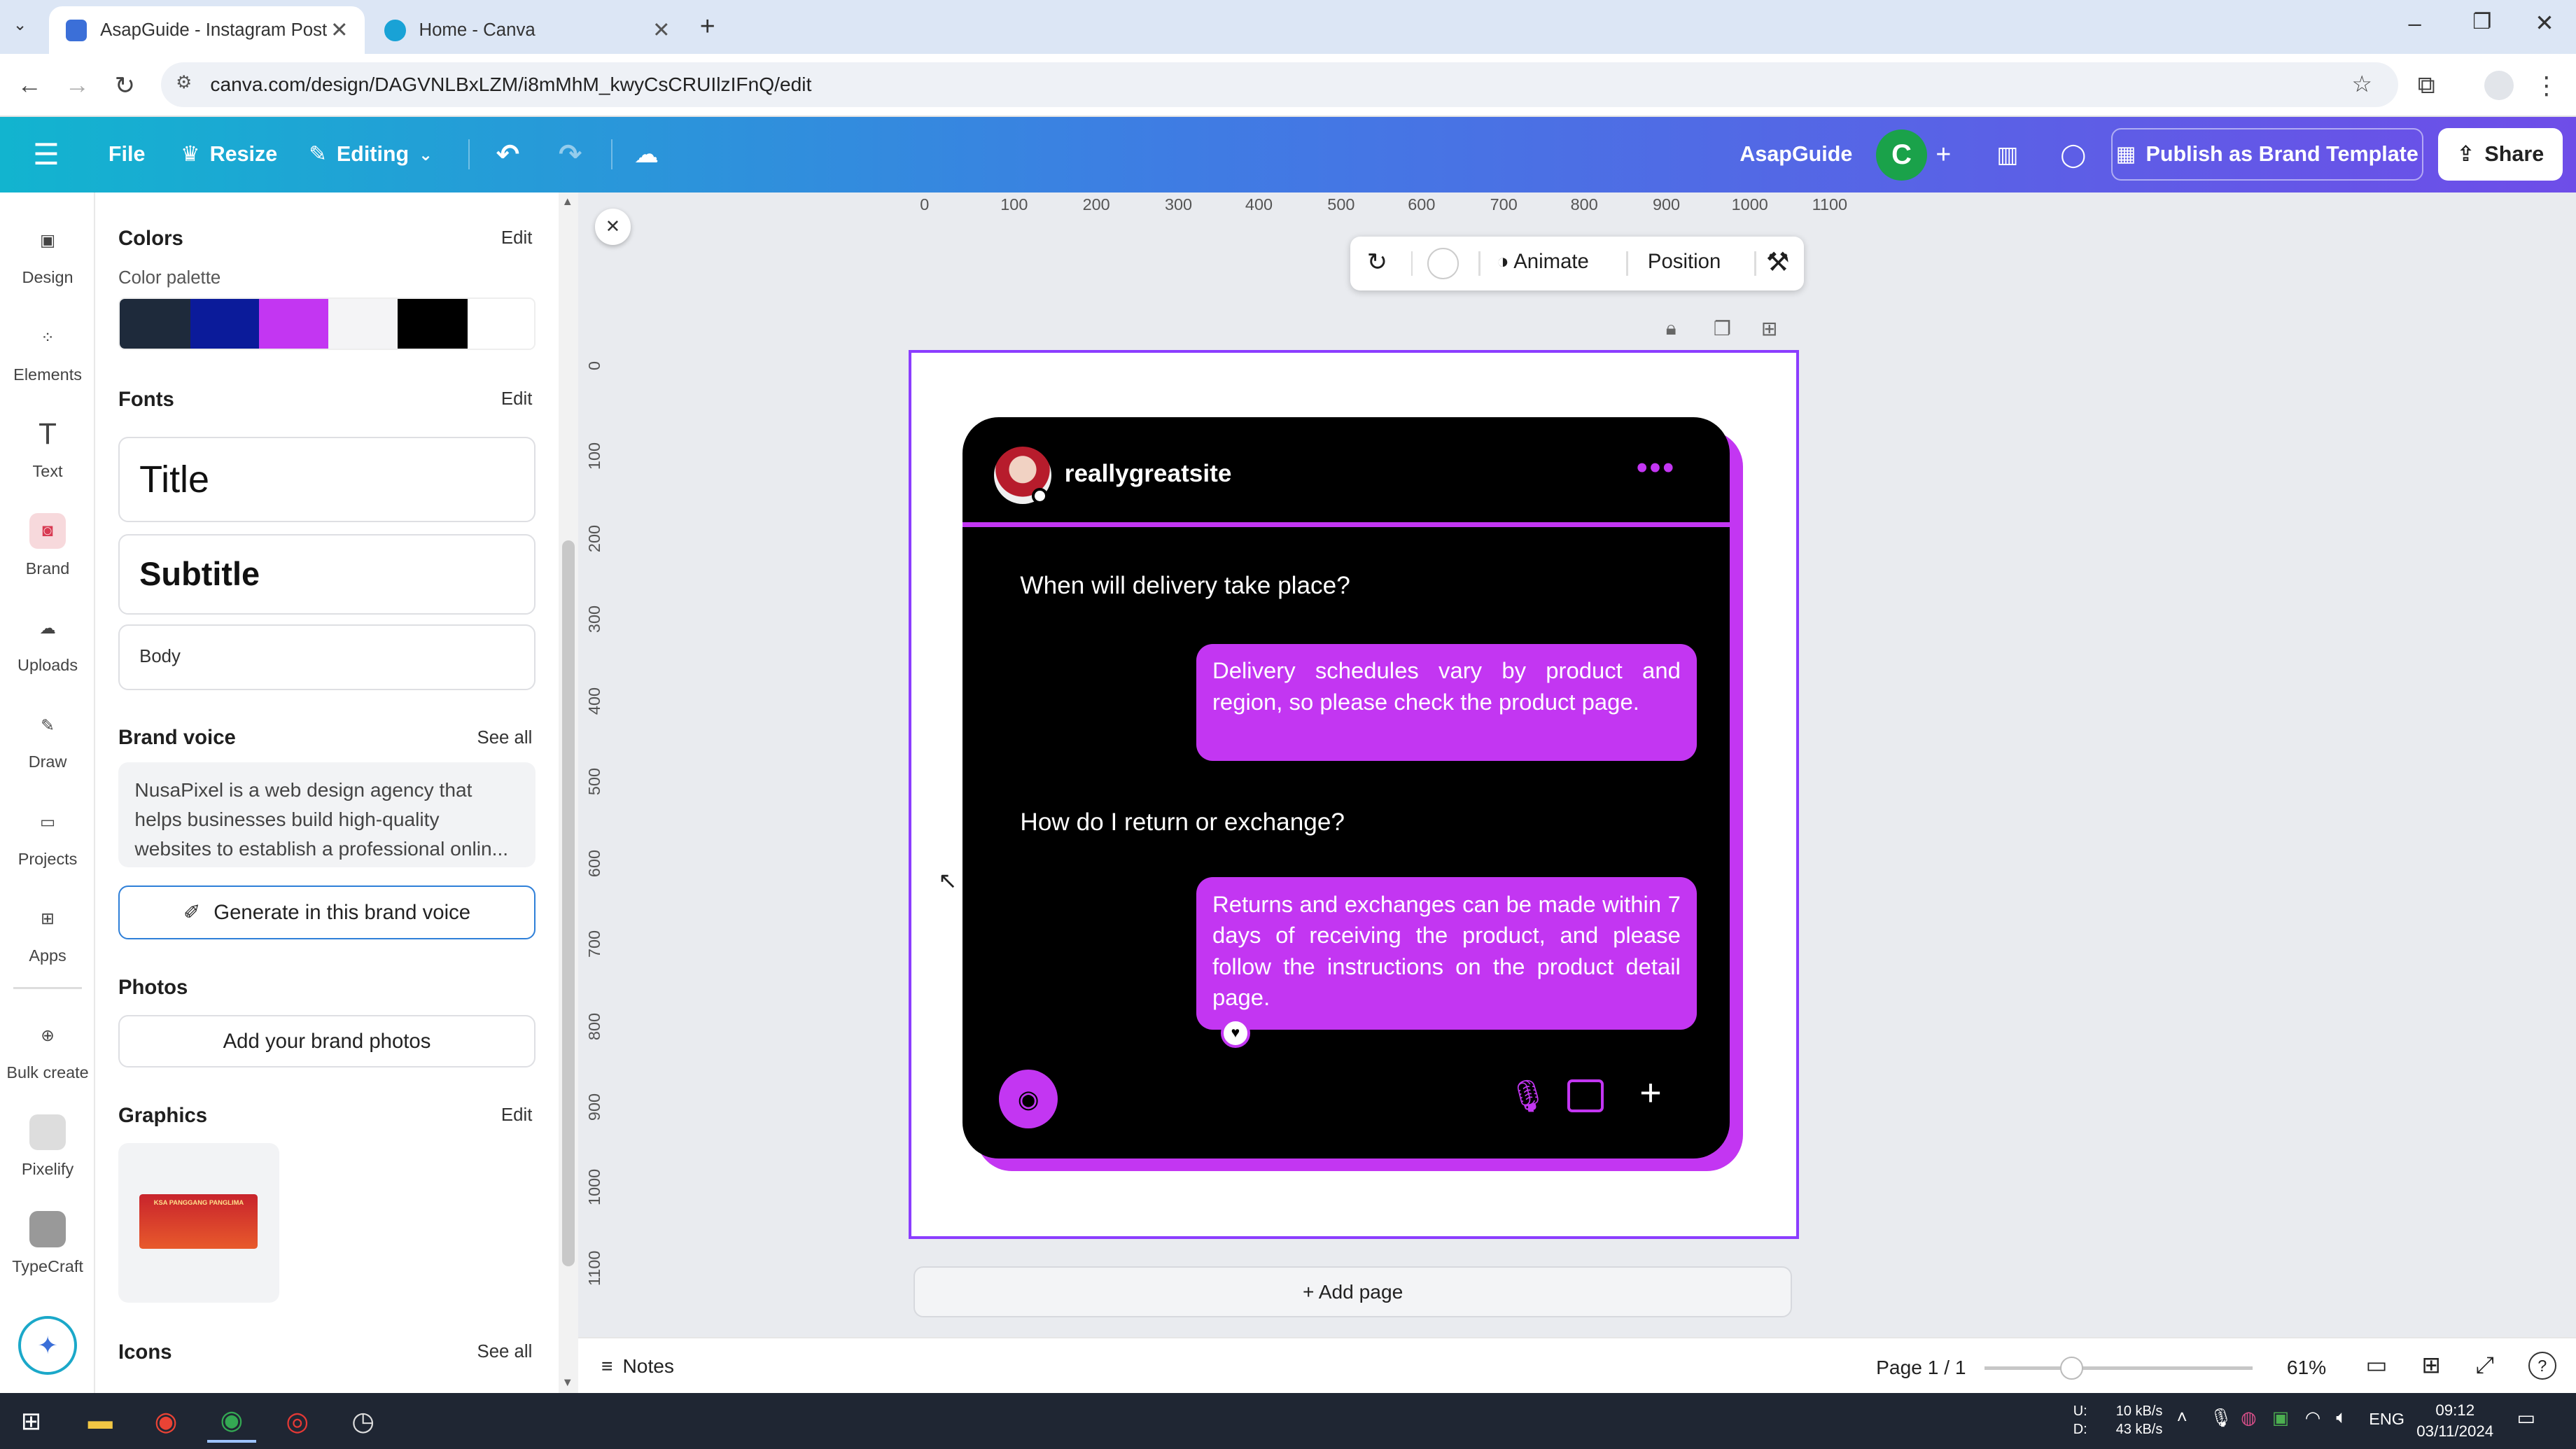 The image size is (2576, 1449). Describe the element at coordinates (231, 1421) in the screenshot. I see `chrome-active-icon: ◉` at that location.